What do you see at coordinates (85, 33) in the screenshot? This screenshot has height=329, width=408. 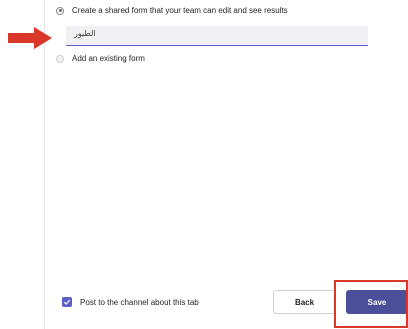 I see `form-name-value: الطيور` at bounding box center [85, 33].